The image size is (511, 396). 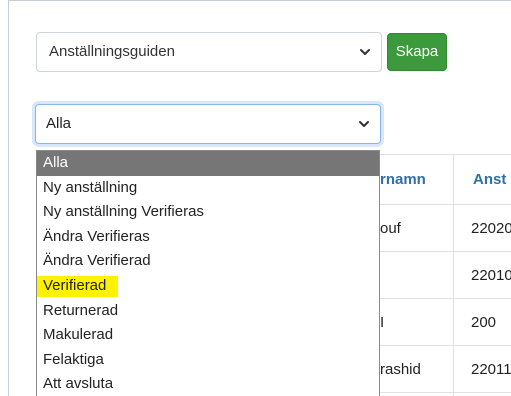 What do you see at coordinates (208, 163) in the screenshot?
I see `dropdown-option-alla: Alla` at bounding box center [208, 163].